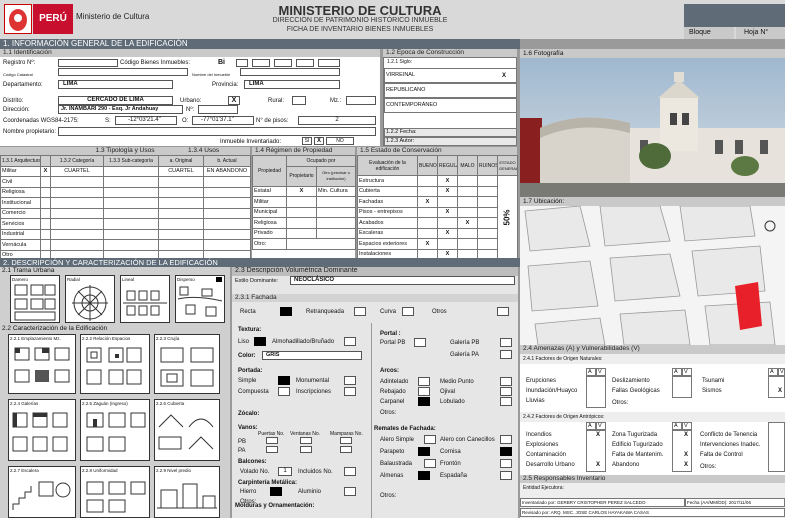 The image size is (785, 518). I want to click on portal-pb-checkbox, so click(420, 342).